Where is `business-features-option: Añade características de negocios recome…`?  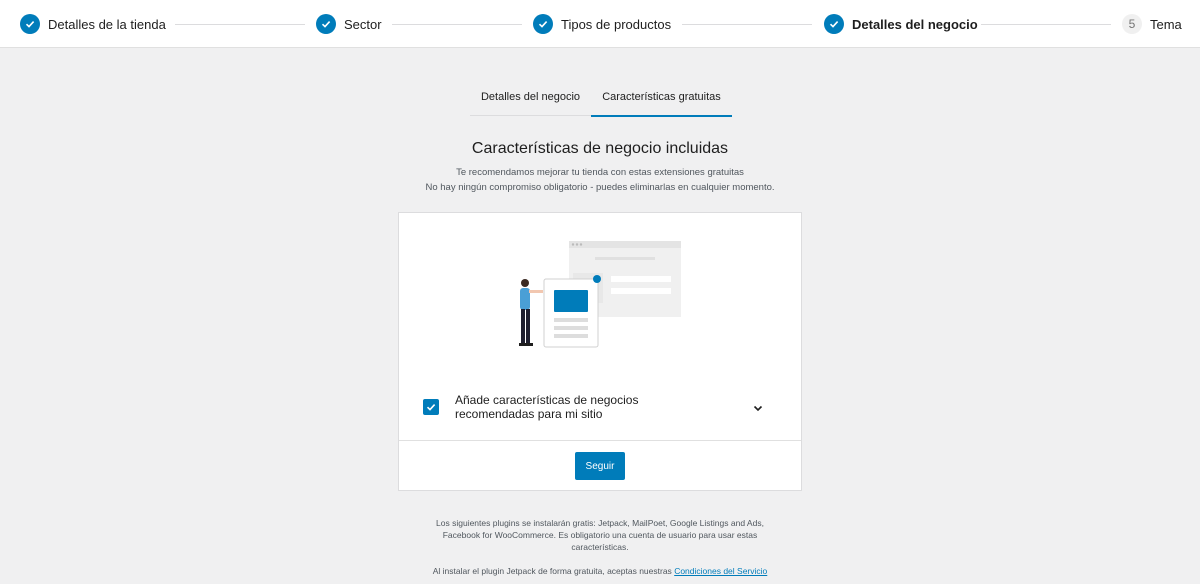
business-features-option: Añade características de negocios recome… is located at coordinates (601, 411).